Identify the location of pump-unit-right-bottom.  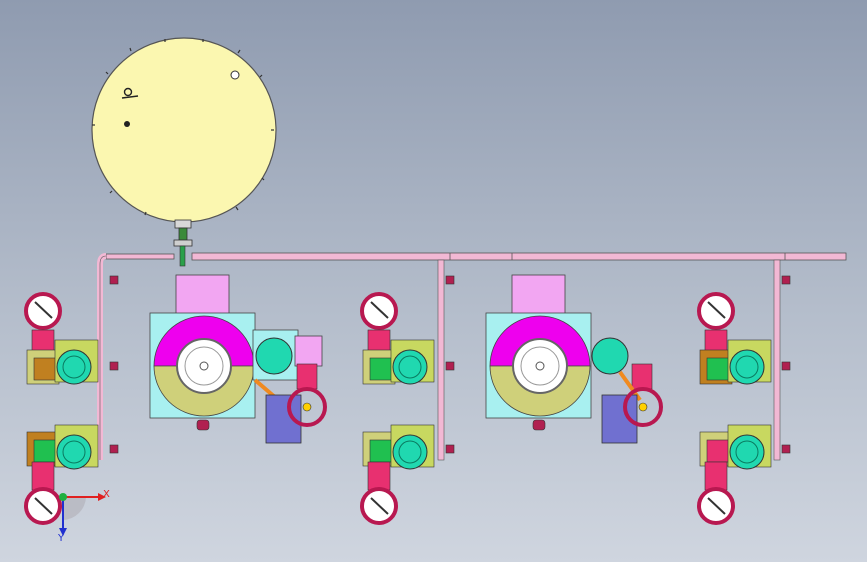
(734, 474).